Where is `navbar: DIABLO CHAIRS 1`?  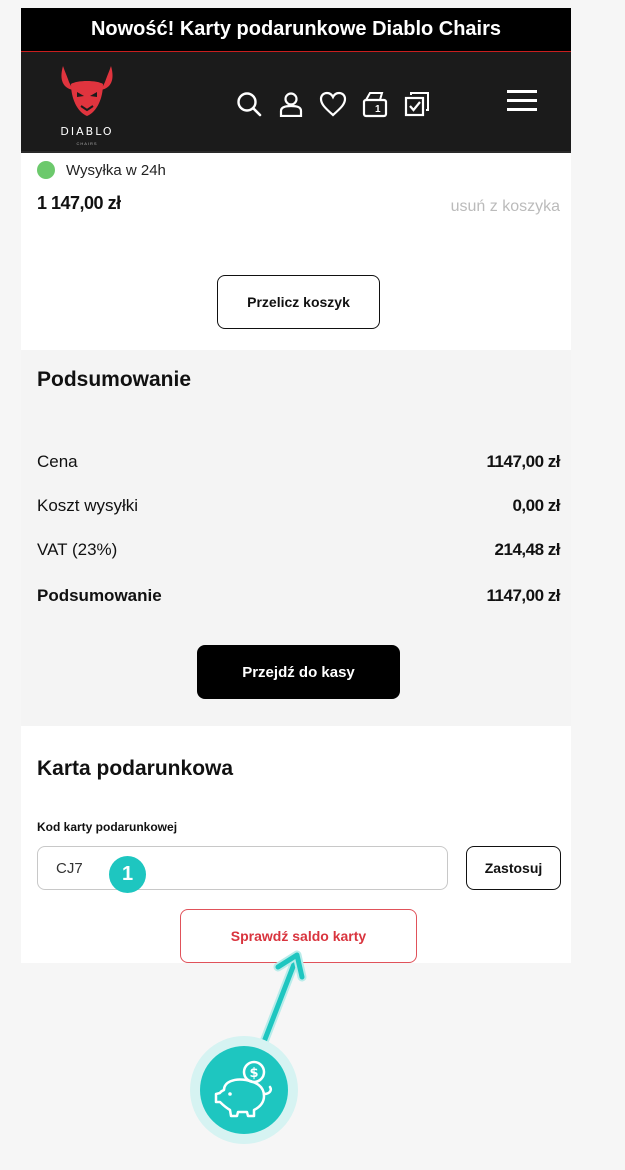 navbar: DIABLO CHAIRS 1 is located at coordinates (296, 102).